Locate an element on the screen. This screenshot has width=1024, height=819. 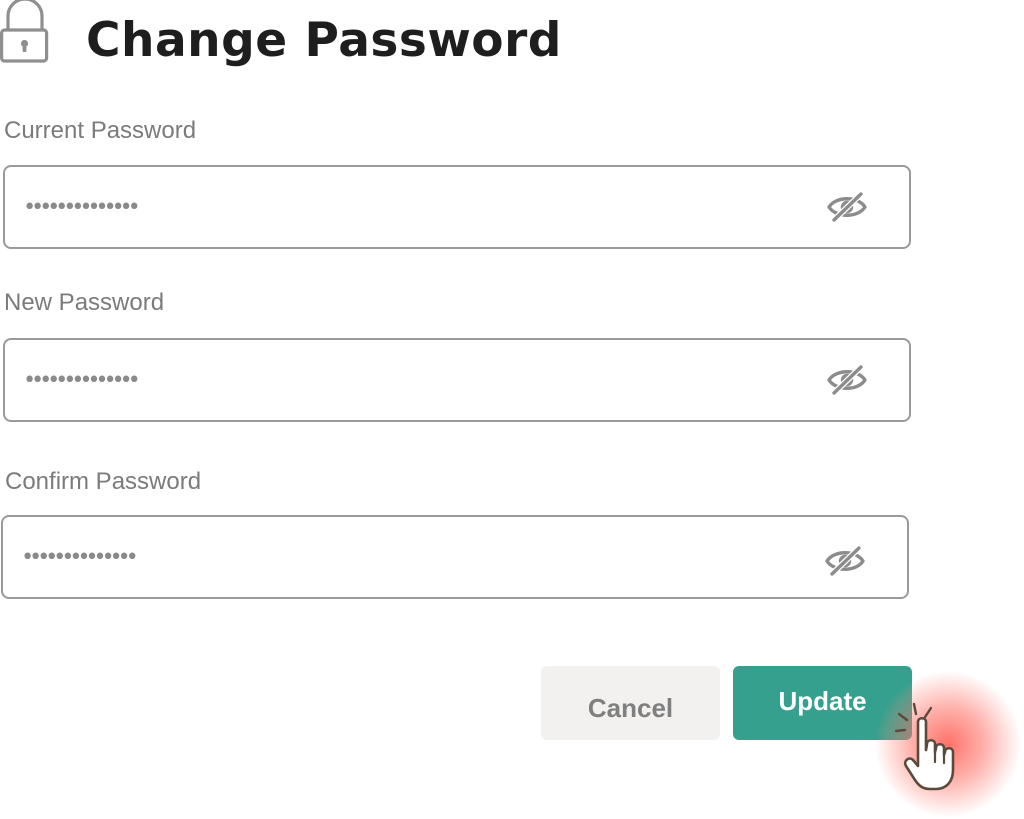
page-title: Change Password is located at coordinates (324, 40).